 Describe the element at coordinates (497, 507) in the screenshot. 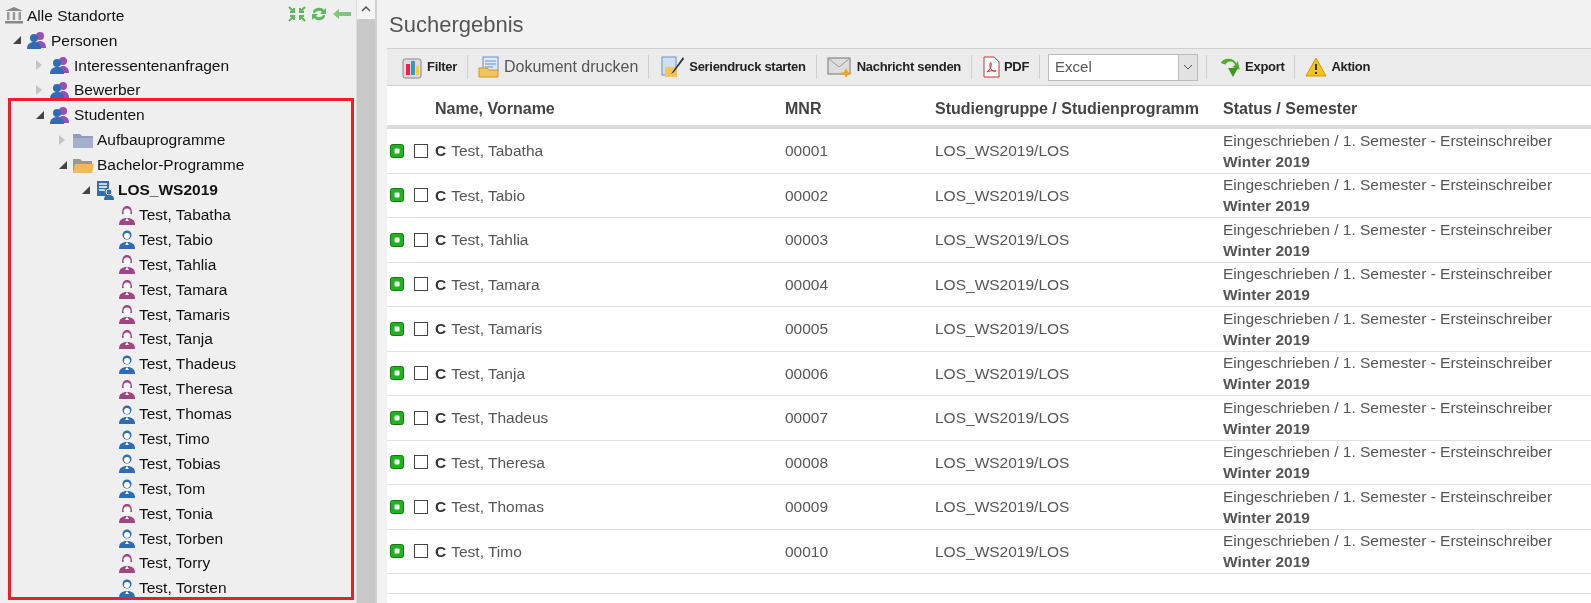

I see `table-cell-text: Test, Thomas` at that location.